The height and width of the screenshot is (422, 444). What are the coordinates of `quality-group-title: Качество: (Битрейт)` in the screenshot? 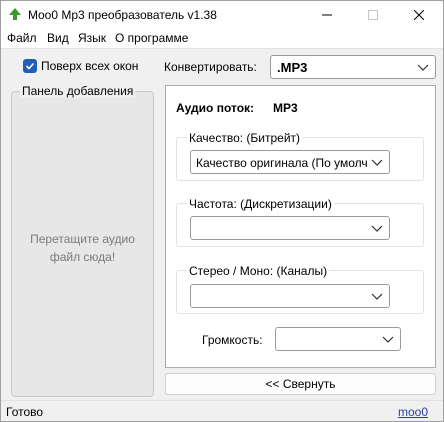 It's located at (245, 138).